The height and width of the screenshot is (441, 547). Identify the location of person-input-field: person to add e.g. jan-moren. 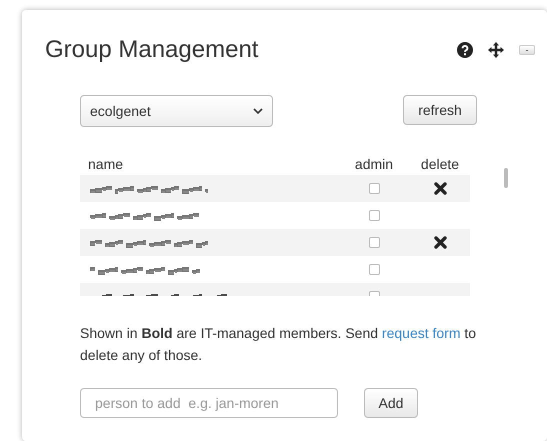
(209, 403).